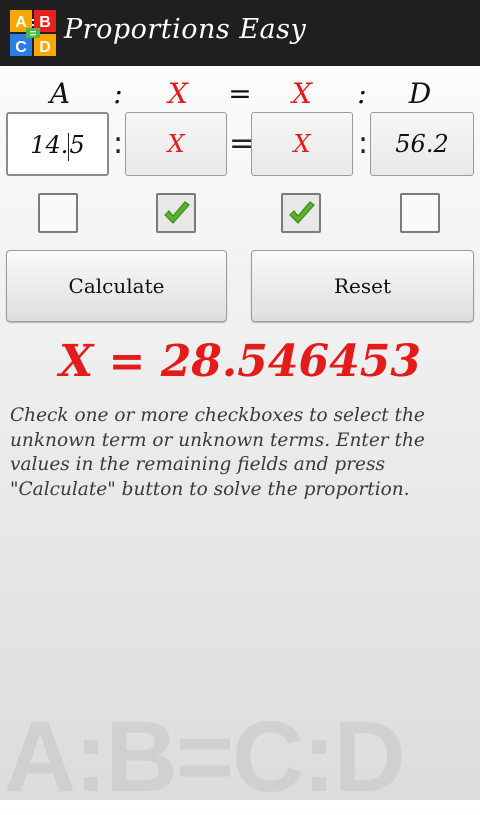 The image size is (480, 815). What do you see at coordinates (302, 93) in the screenshot?
I see `header-c: X` at bounding box center [302, 93].